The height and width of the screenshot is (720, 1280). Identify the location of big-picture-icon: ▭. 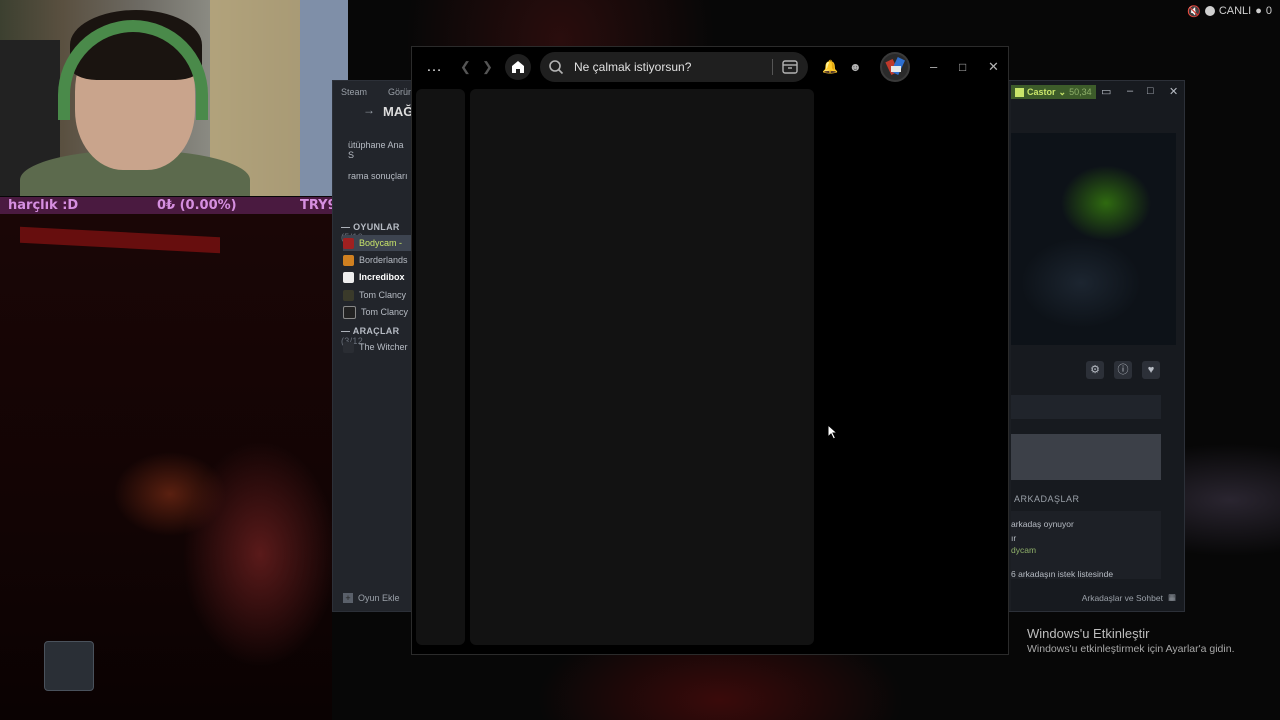
(1106, 91).